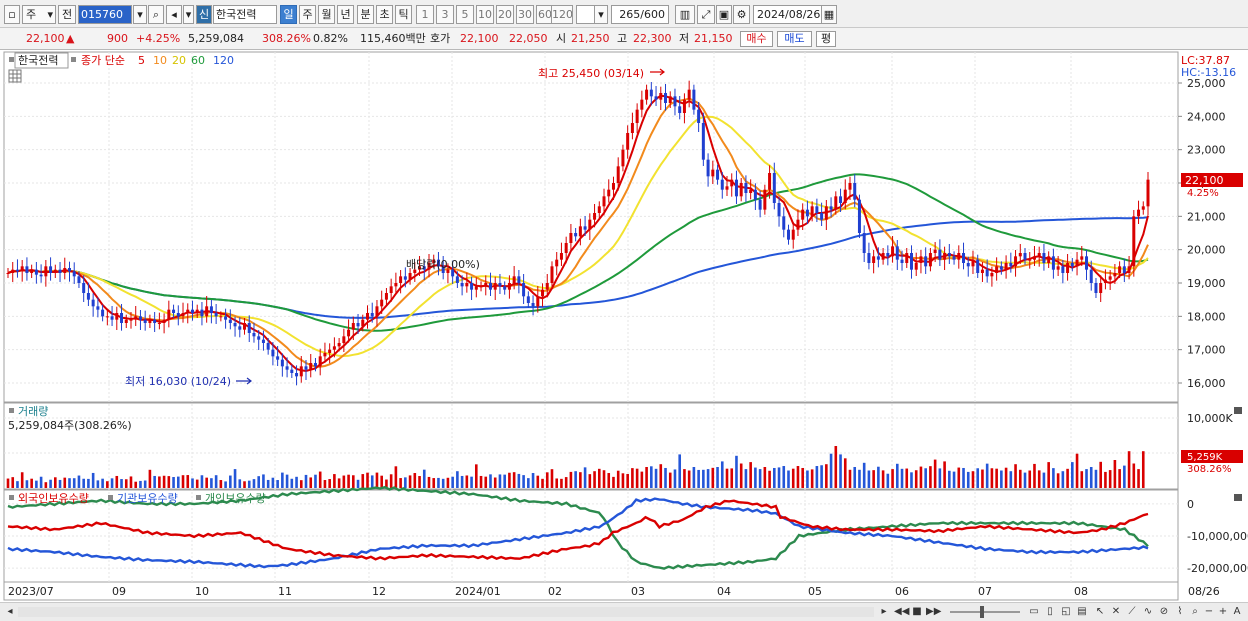  Describe the element at coordinates (10, 612) in the screenshot. I see `scroll-left-icon: ◂` at that location.